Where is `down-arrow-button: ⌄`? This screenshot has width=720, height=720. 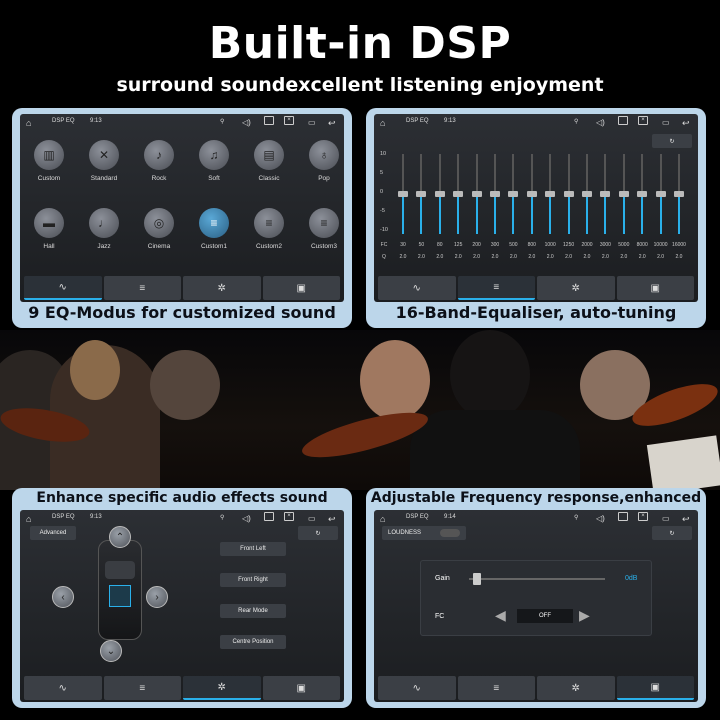 down-arrow-button: ⌄ is located at coordinates (111, 651).